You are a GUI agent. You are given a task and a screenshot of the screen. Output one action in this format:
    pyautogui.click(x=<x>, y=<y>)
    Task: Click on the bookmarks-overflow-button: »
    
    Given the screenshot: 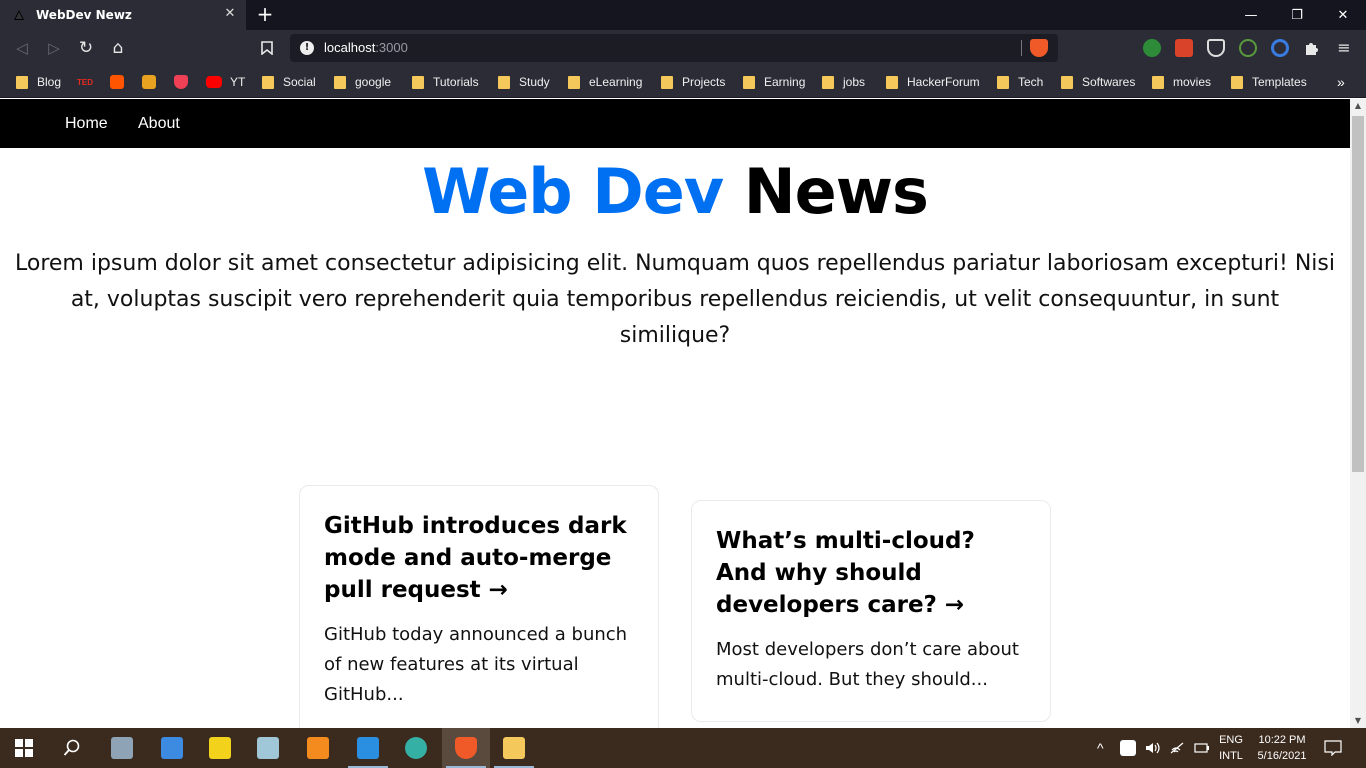 What is the action you would take?
    pyautogui.click(x=1341, y=82)
    